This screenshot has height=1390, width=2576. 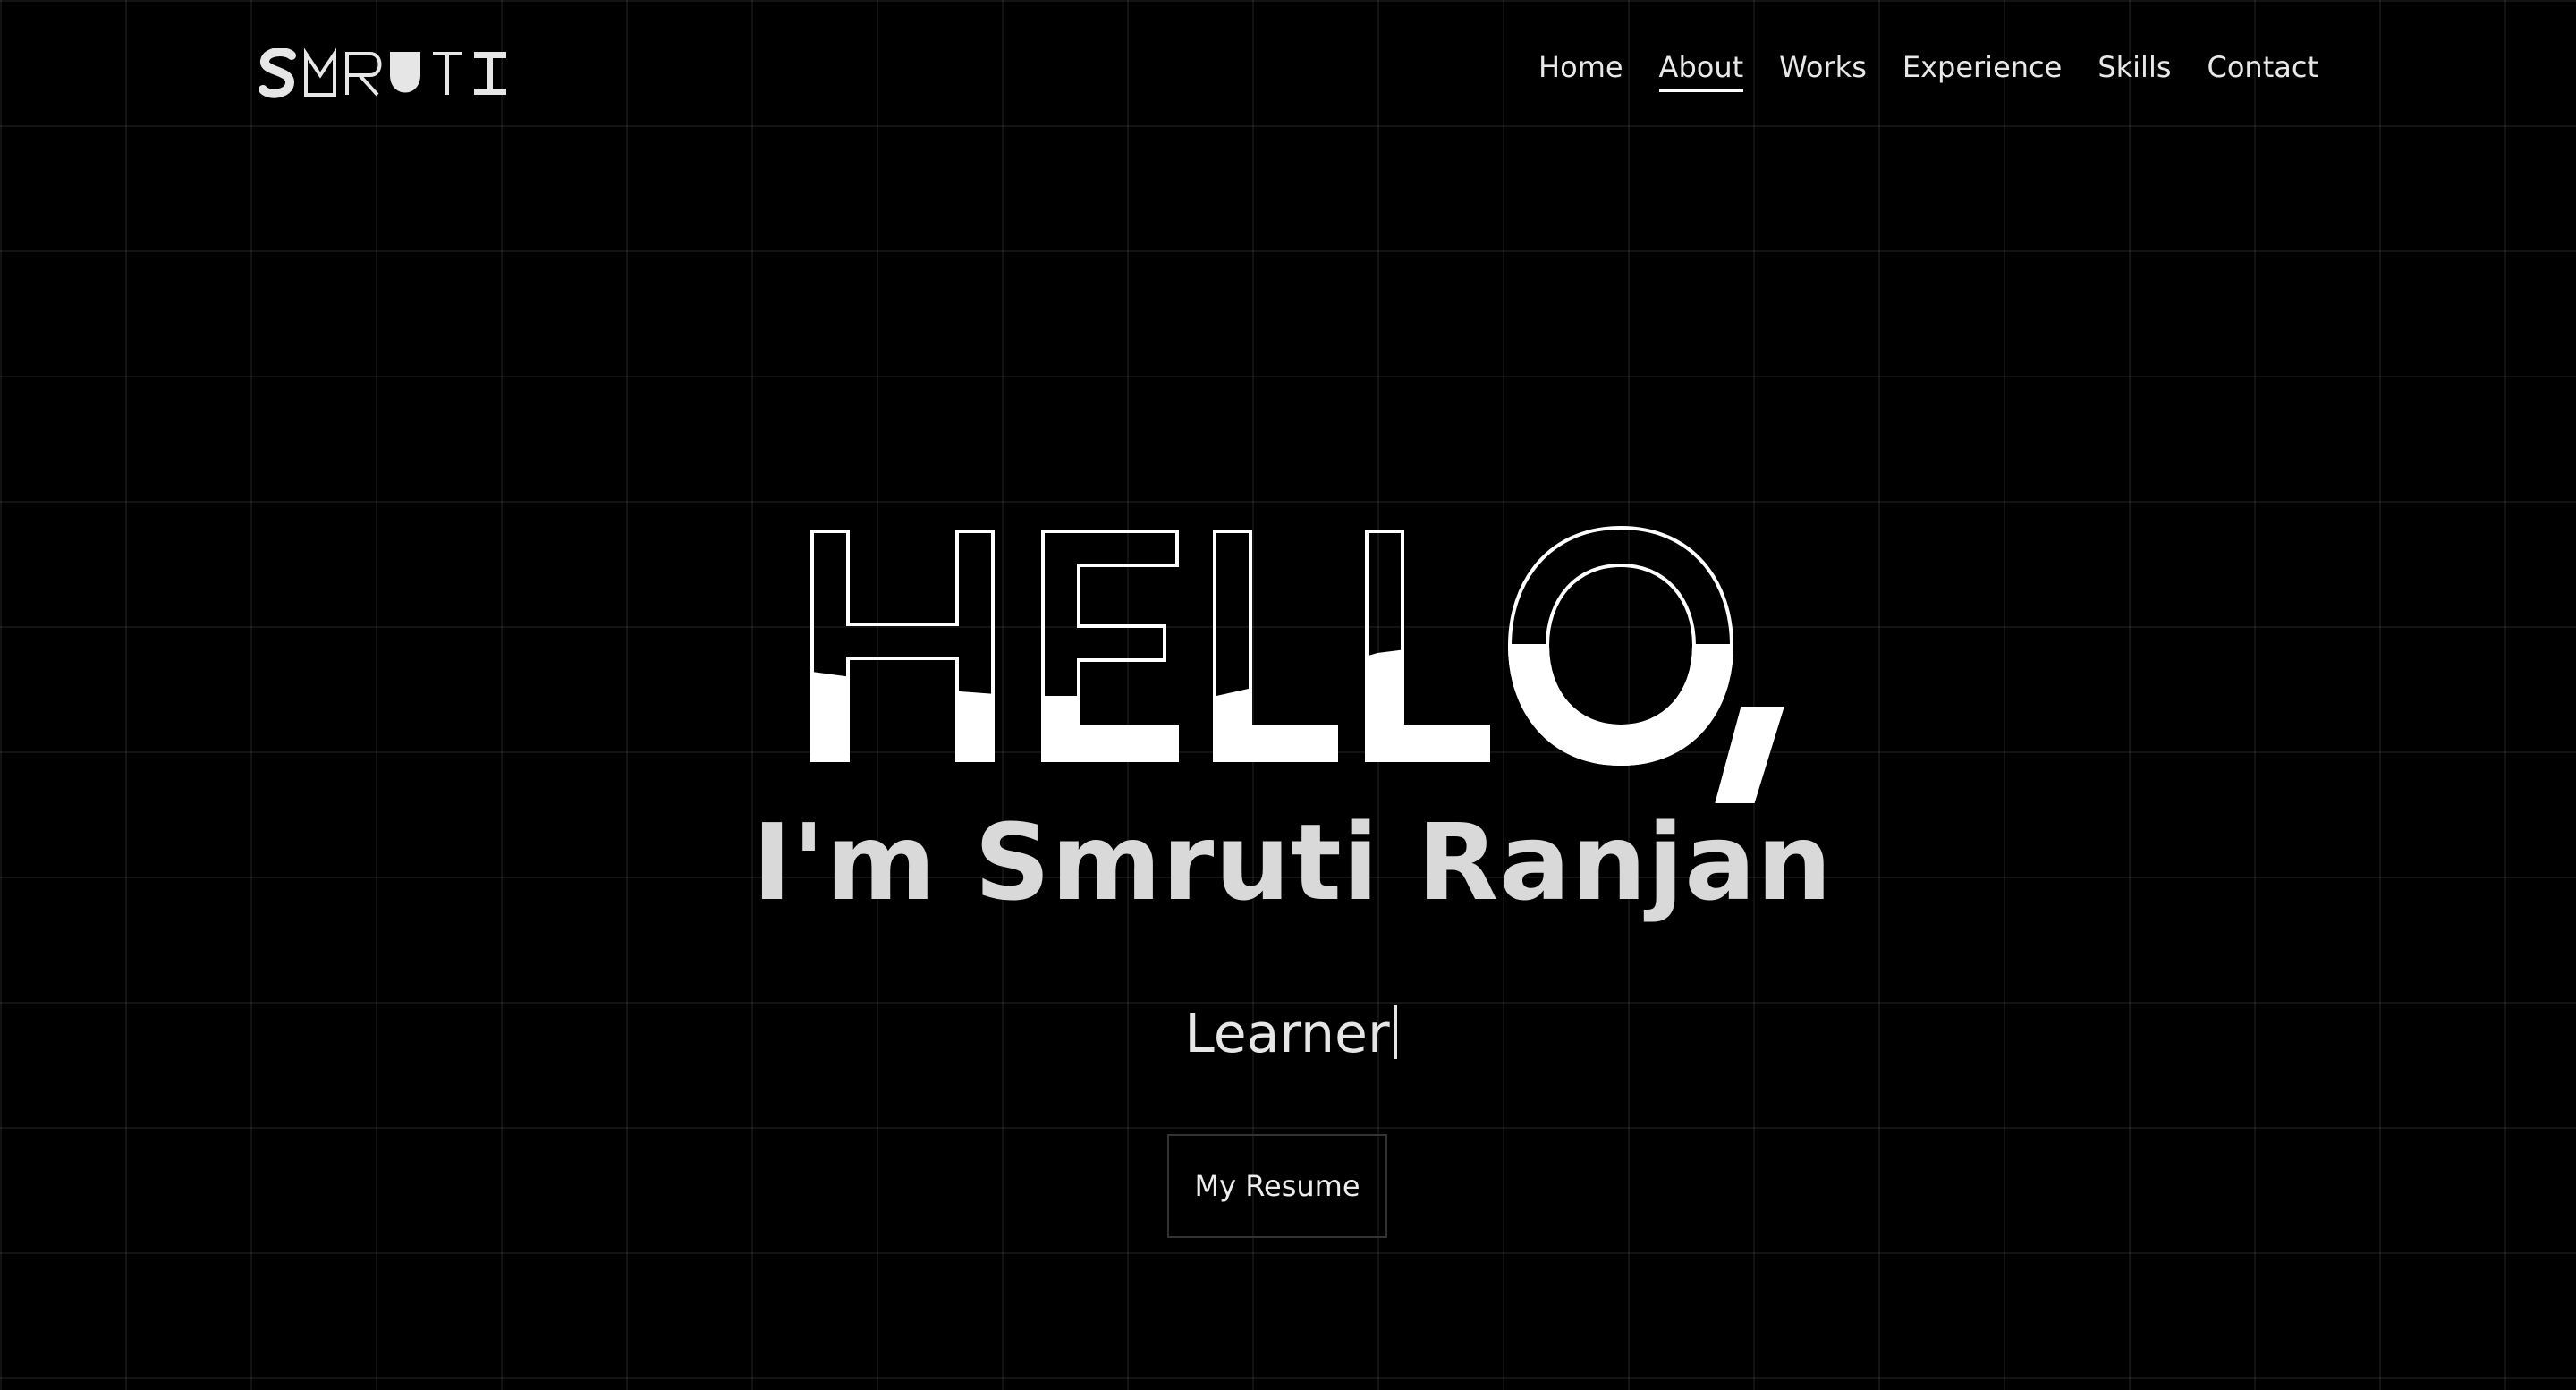 What do you see at coordinates (1277, 1186) in the screenshot?
I see `resume-button: My Resume` at bounding box center [1277, 1186].